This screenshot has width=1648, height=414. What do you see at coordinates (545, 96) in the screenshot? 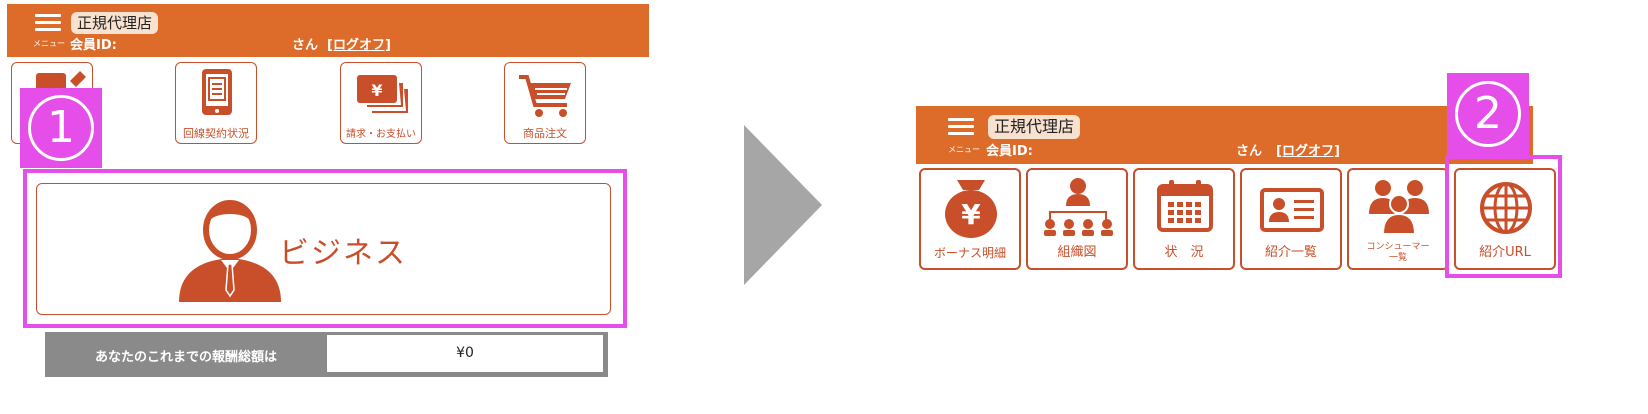
I see `cart-icon` at bounding box center [545, 96].